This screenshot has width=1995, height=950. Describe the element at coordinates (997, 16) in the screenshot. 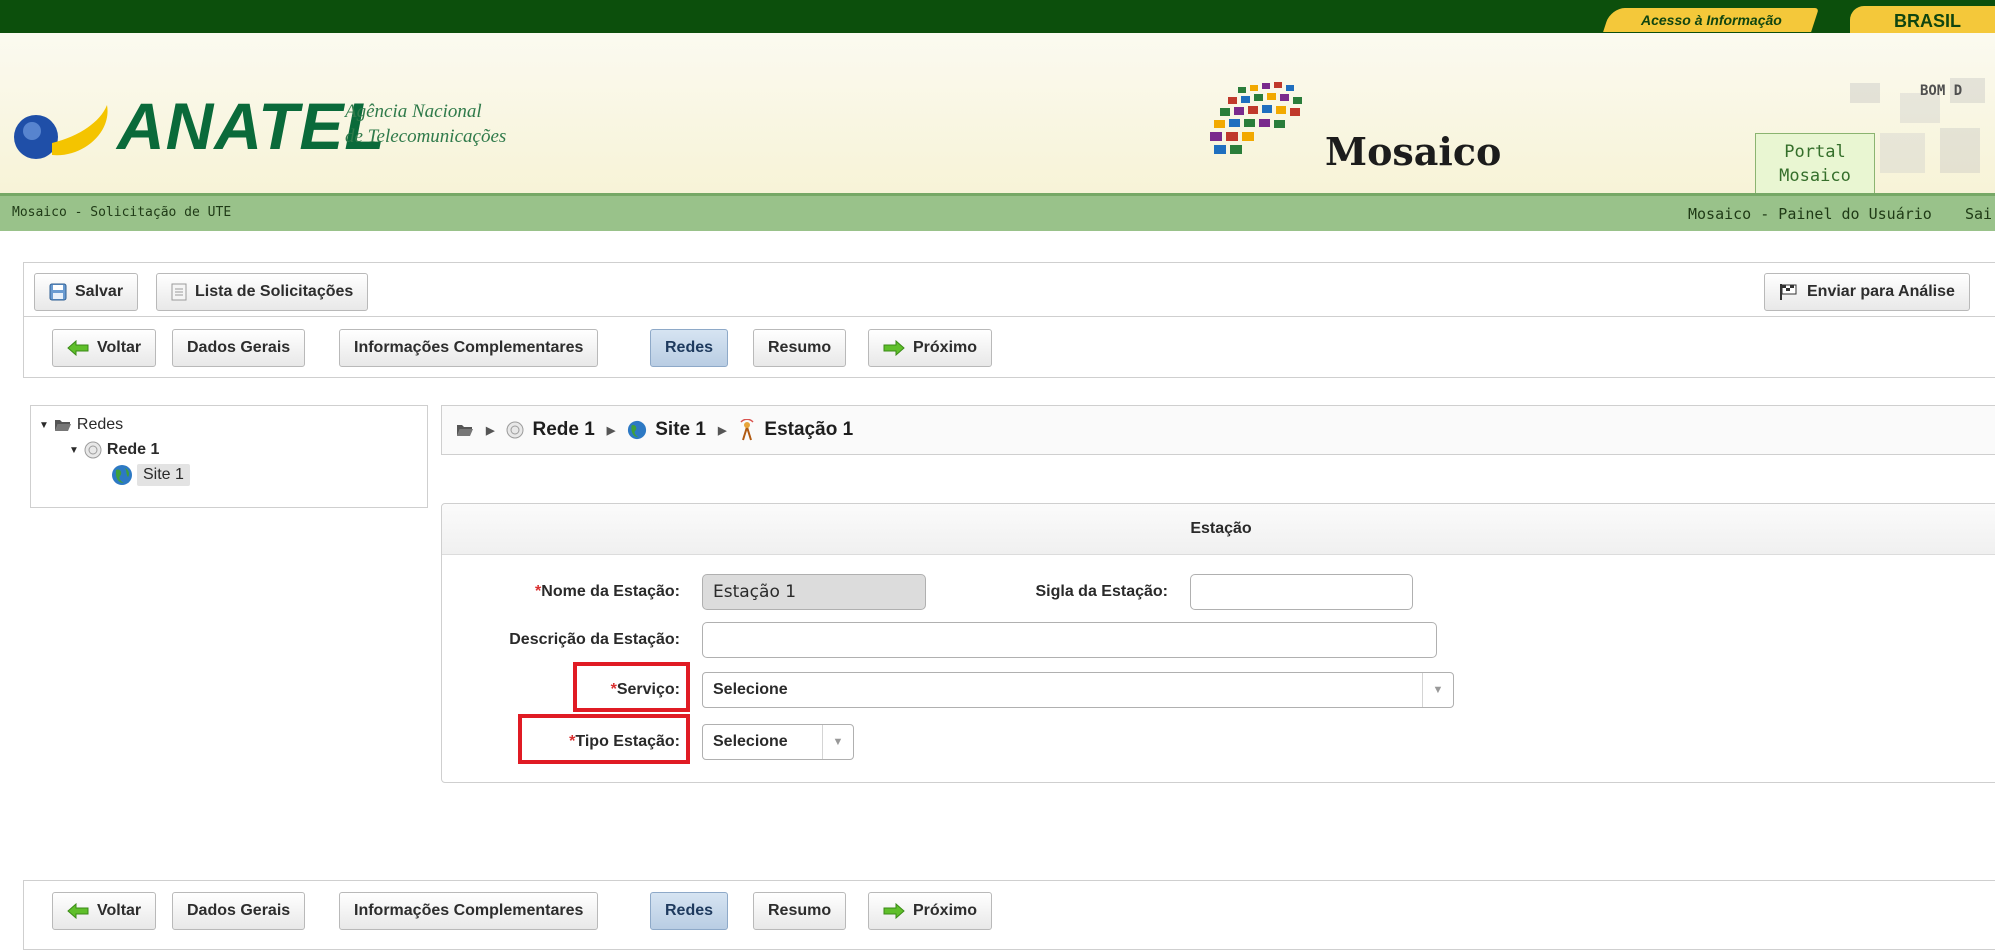

I see `gov-top-bar: Acesso à Informação BRASIL` at that location.